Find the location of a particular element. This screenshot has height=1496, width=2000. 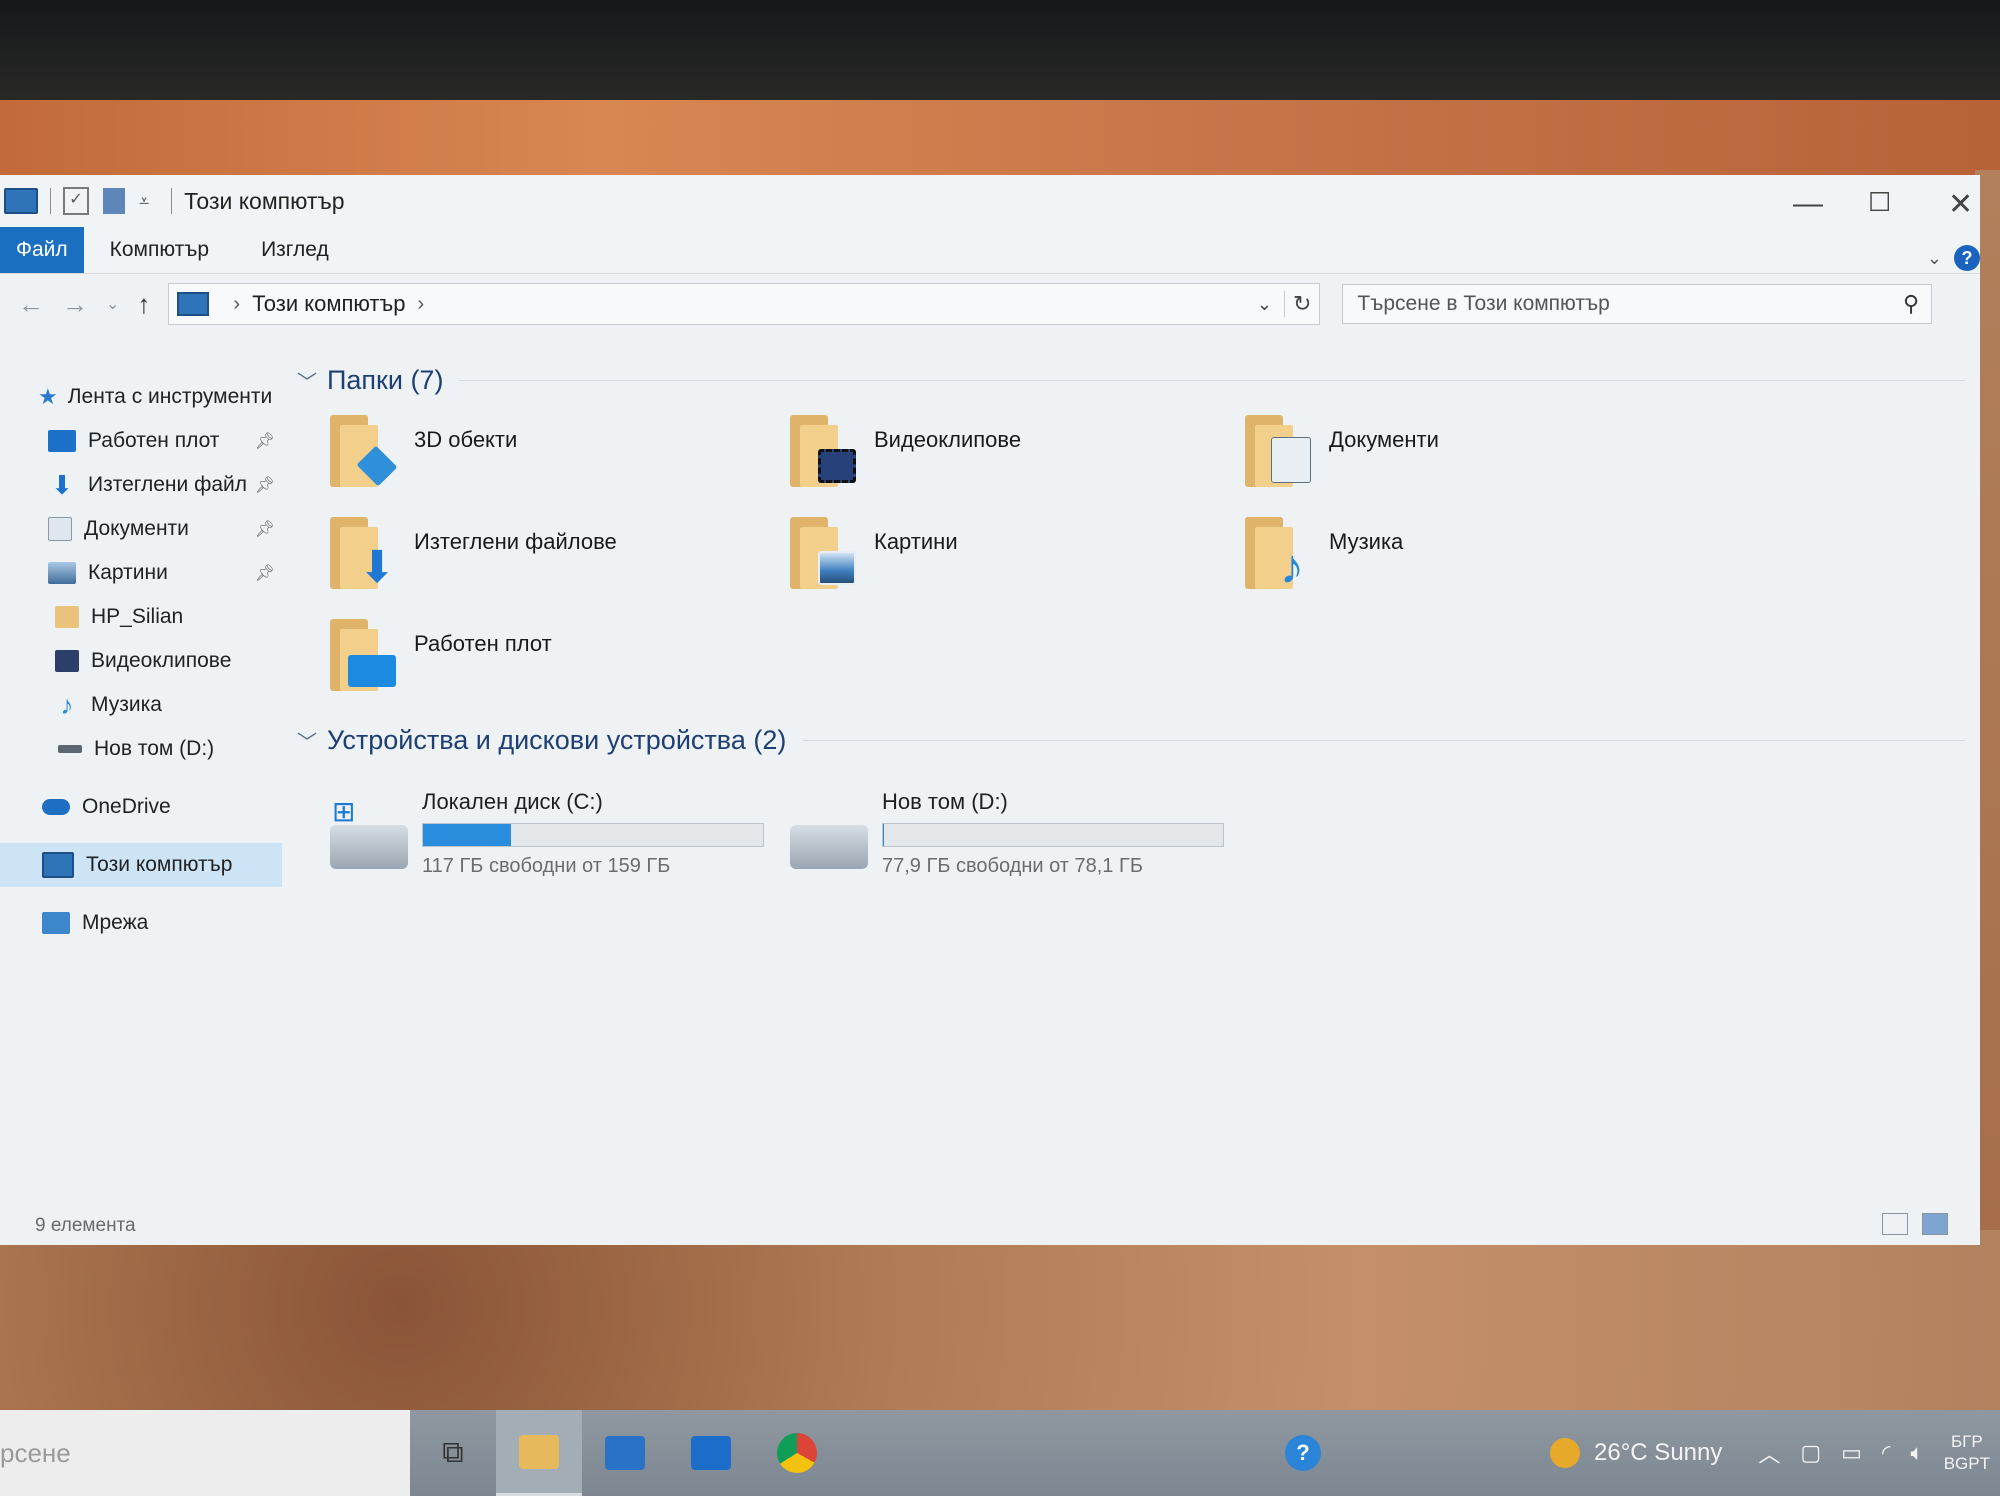

folder-tile-3d-objects: 3D обекти is located at coordinates (560, 453).